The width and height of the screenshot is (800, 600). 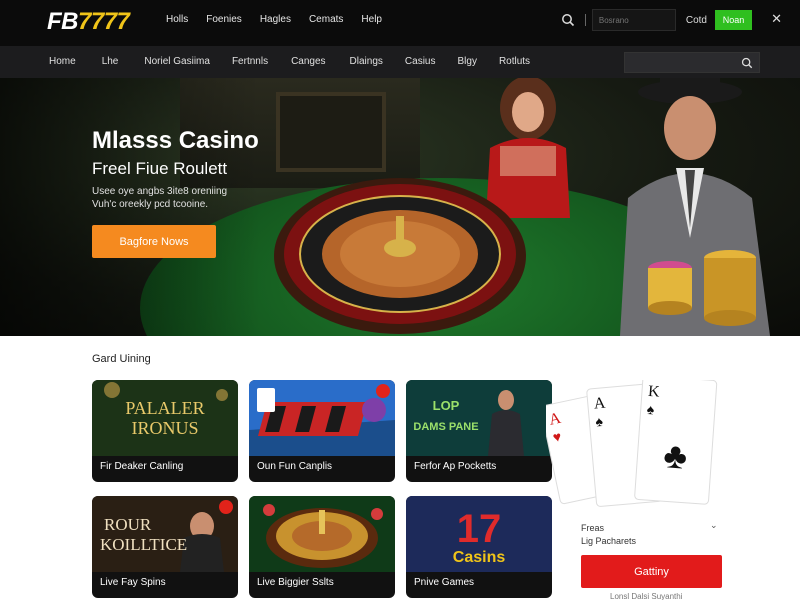 What do you see at coordinates (275, 19) in the screenshot?
I see `top-nav-item: Hagles` at bounding box center [275, 19].